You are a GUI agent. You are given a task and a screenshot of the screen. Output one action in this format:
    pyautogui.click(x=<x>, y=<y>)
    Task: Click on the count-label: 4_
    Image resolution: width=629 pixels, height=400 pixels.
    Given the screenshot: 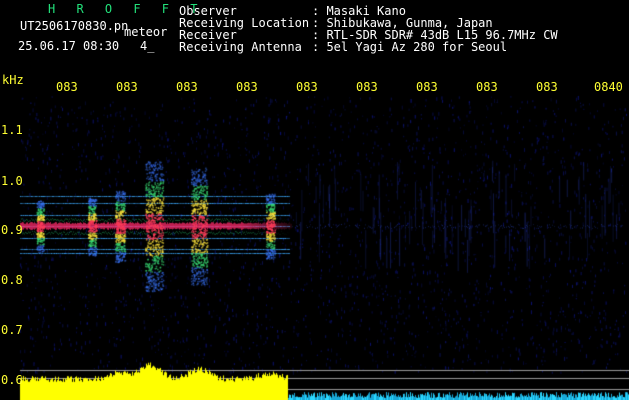 What is the action you would take?
    pyautogui.click(x=147, y=46)
    